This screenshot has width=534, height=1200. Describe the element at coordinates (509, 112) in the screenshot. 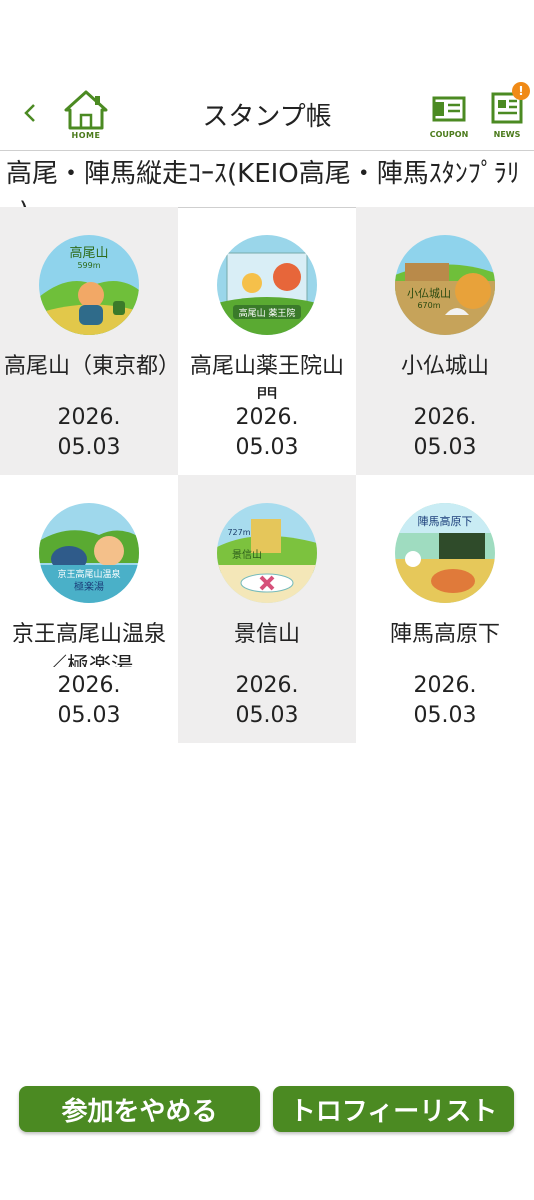

I see `news-button: ! NEWS` at that location.